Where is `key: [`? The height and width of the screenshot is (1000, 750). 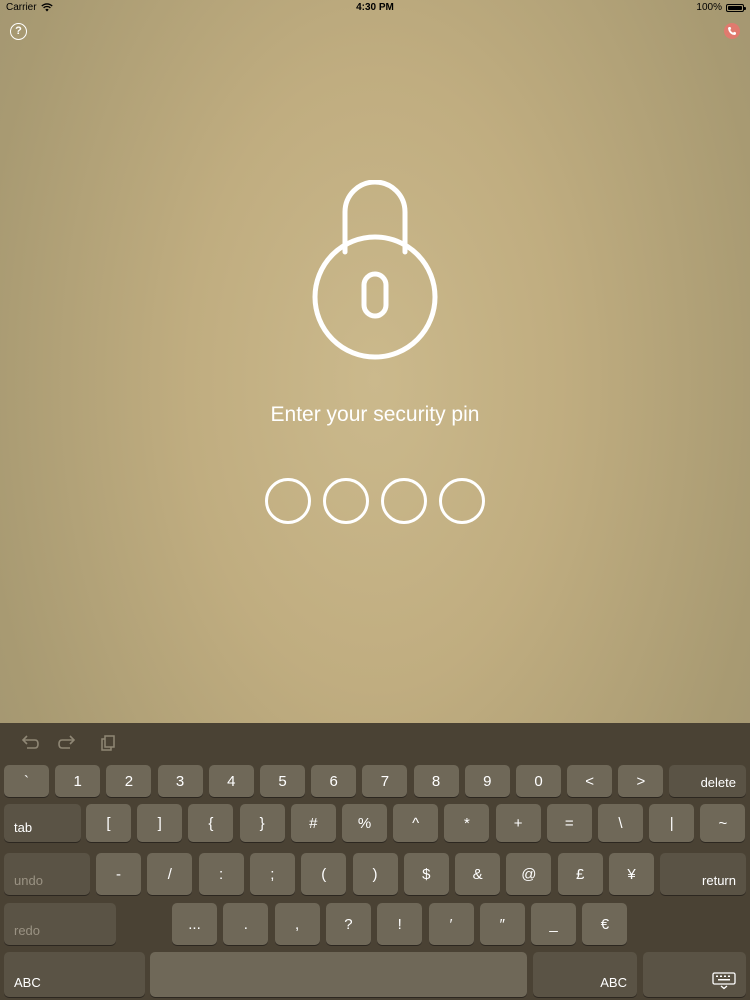 key: [ is located at coordinates (108, 823).